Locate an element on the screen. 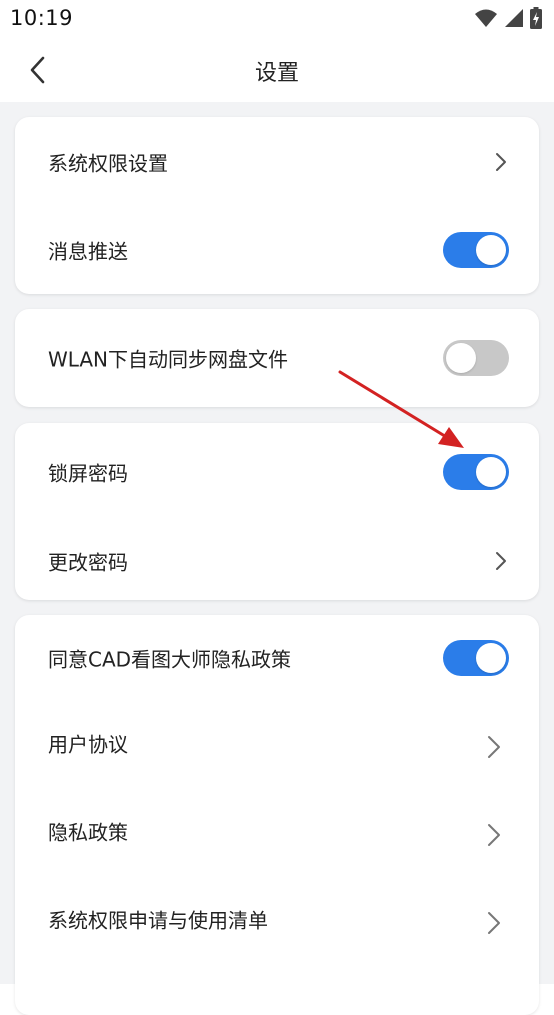  row-privacy-consent: 同意CAD看图大师隐私政策 is located at coordinates (277, 658).